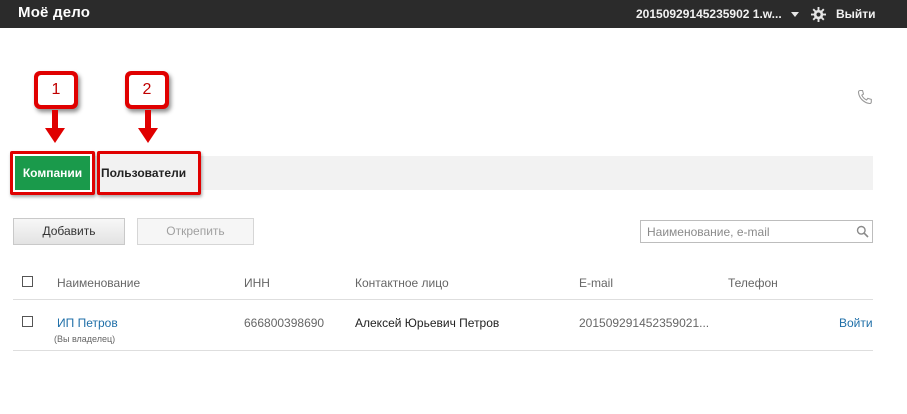 Image resolution: width=907 pixels, height=414 pixels. What do you see at coordinates (427, 323) in the screenshot?
I see `contact-value: Алексей Юрьевич Петров` at bounding box center [427, 323].